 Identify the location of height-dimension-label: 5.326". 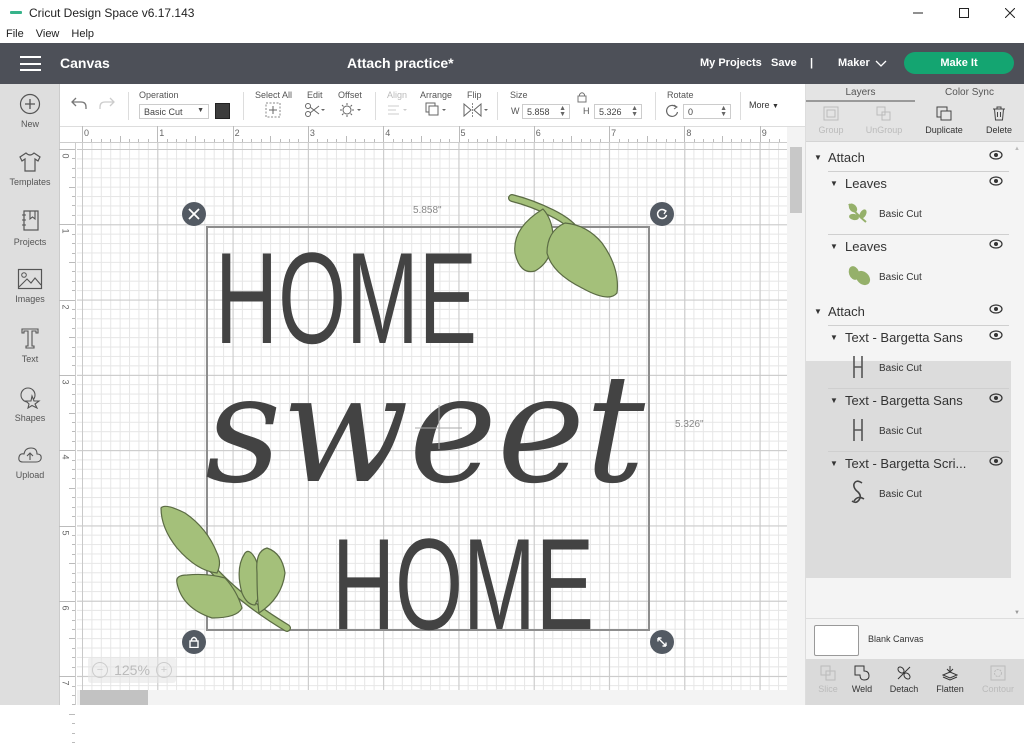
(689, 424).